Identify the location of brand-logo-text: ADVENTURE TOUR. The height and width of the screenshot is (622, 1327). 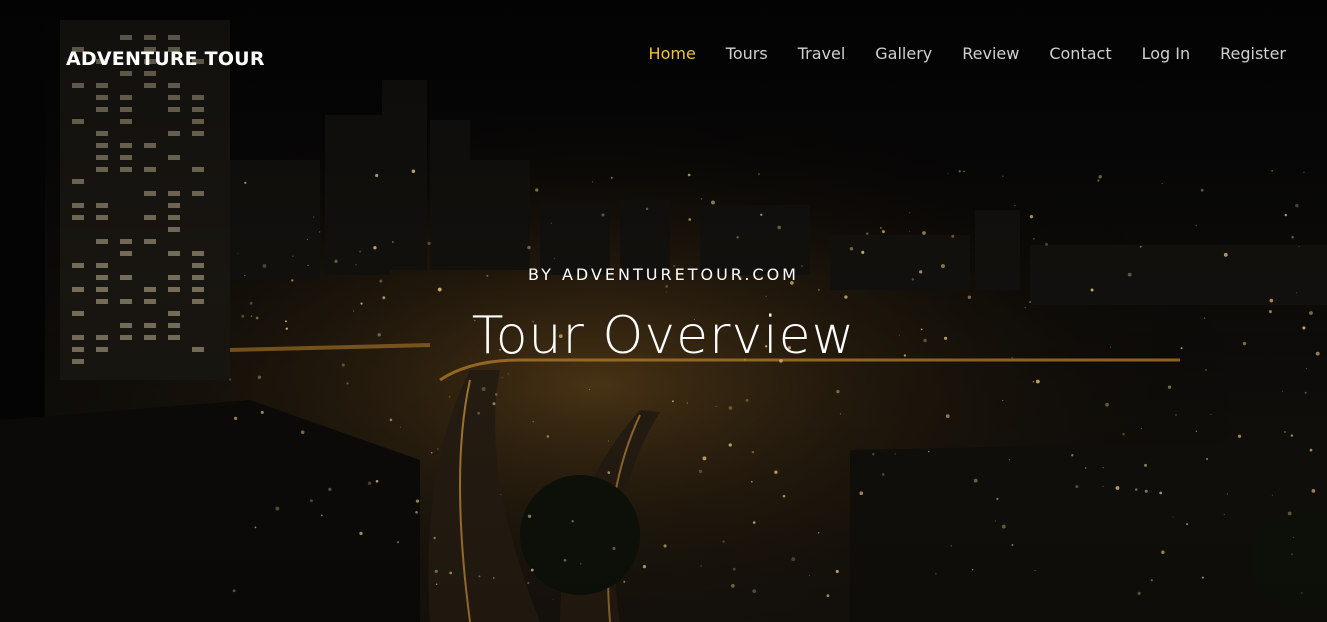
(165, 59).